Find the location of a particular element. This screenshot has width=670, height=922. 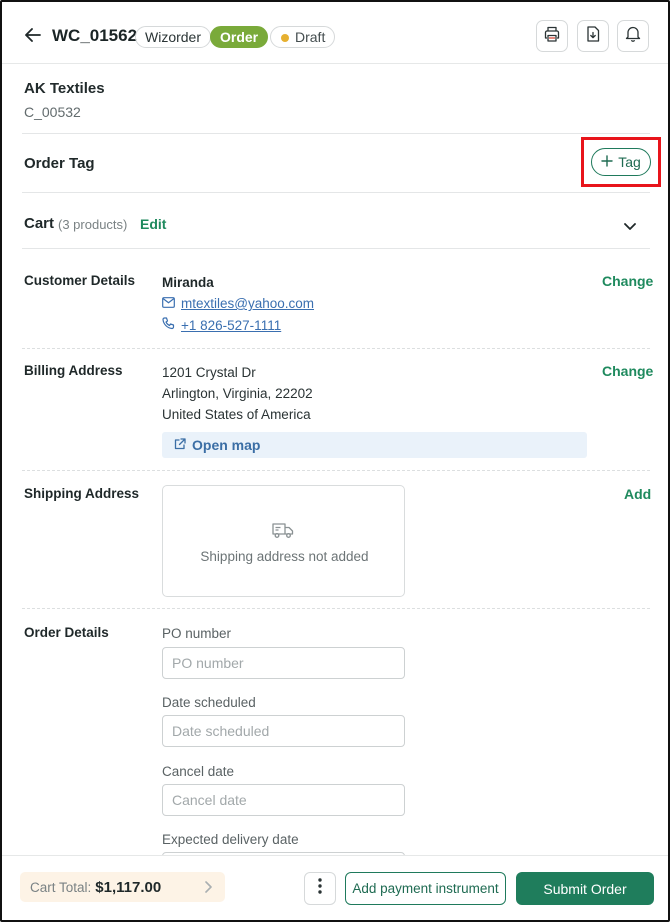

kebab-menu-icon is located at coordinates (320, 888).